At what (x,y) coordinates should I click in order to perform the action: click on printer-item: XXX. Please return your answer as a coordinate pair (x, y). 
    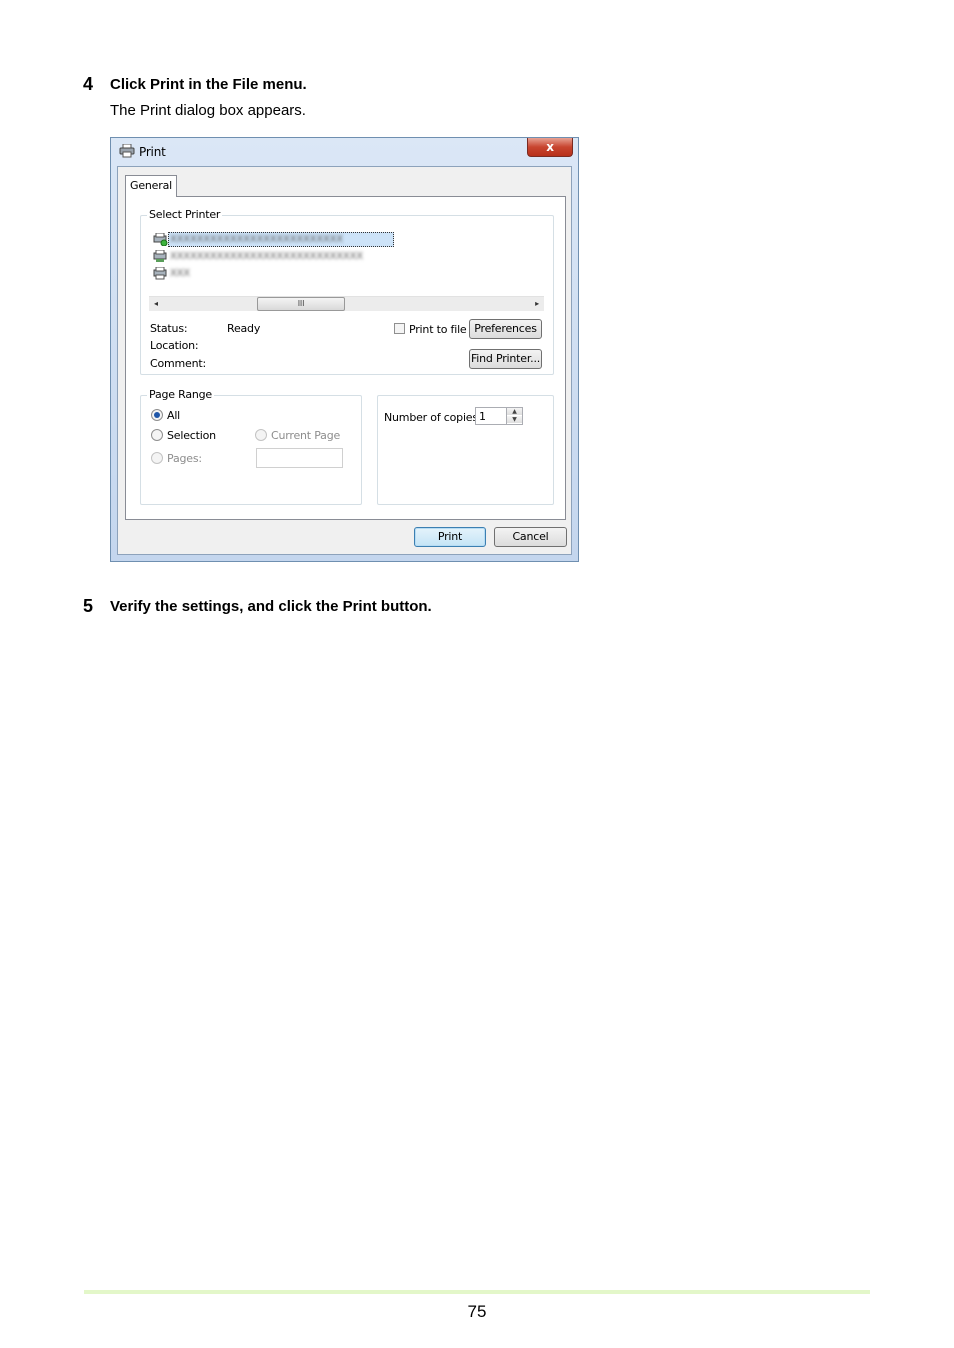
    Looking at the image, I should click on (278, 274).